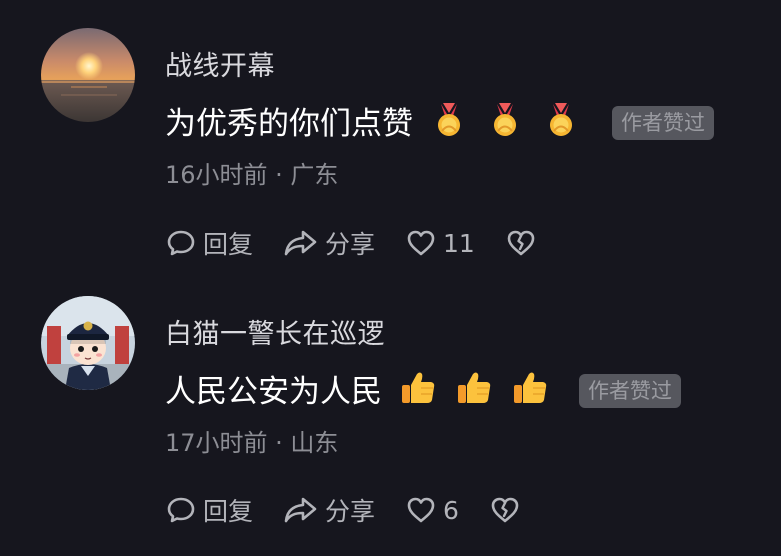  What do you see at coordinates (440, 243) in the screenshot?
I see `like-button: 11` at bounding box center [440, 243].